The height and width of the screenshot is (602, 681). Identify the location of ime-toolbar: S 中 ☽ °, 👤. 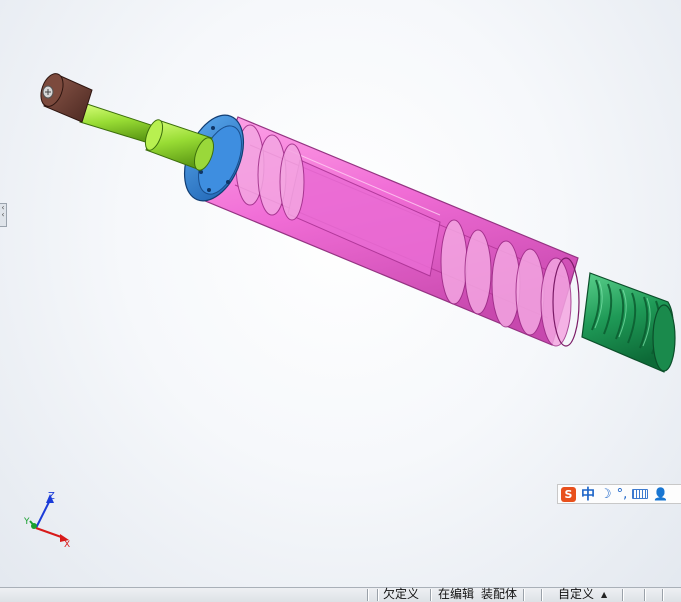
(619, 494).